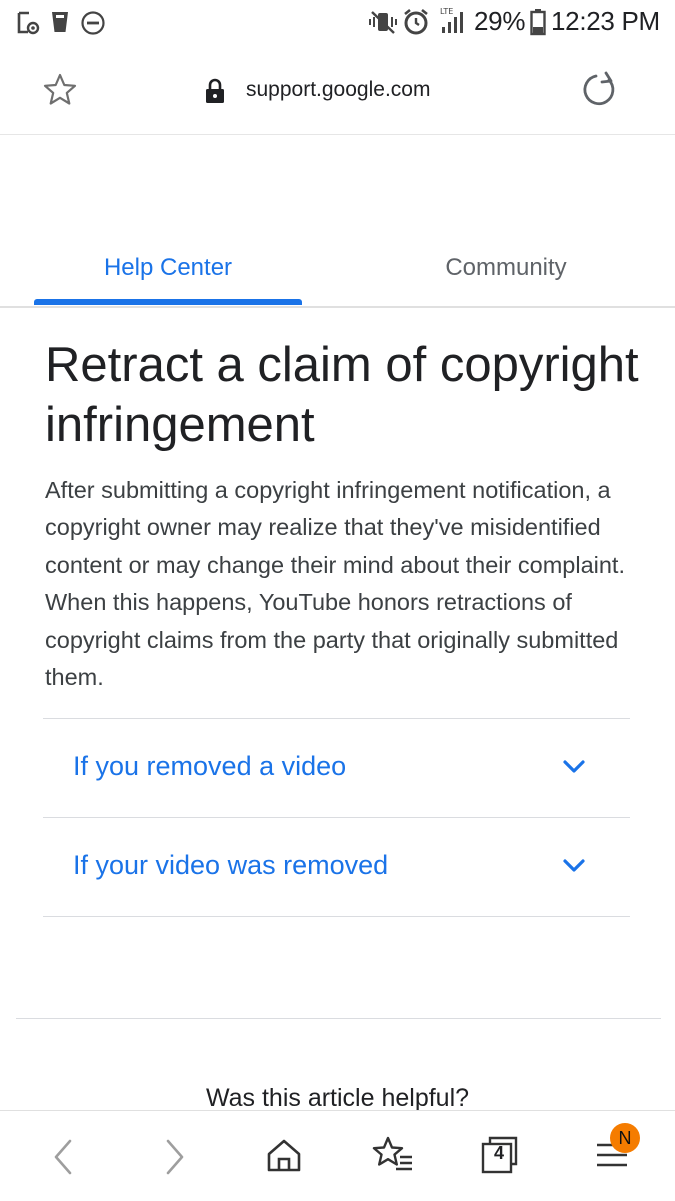  Describe the element at coordinates (168, 302) in the screenshot. I see `active-tab-indicator` at that location.